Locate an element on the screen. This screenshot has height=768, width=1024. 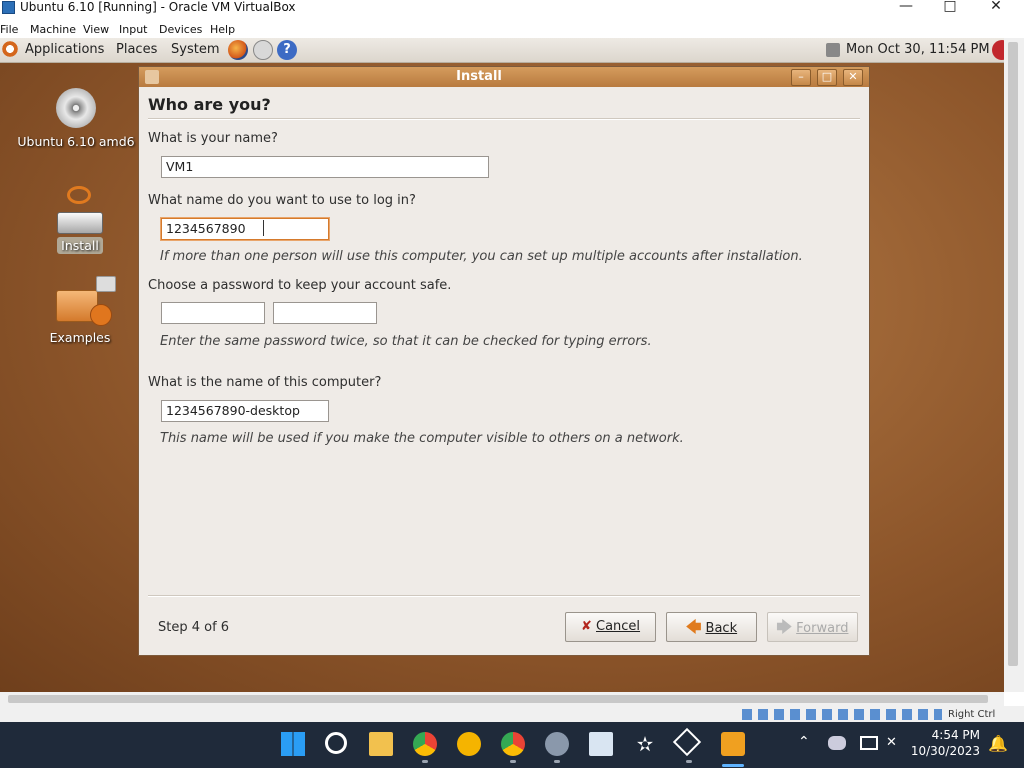
device-status-icons is located at coordinates (842, 714).